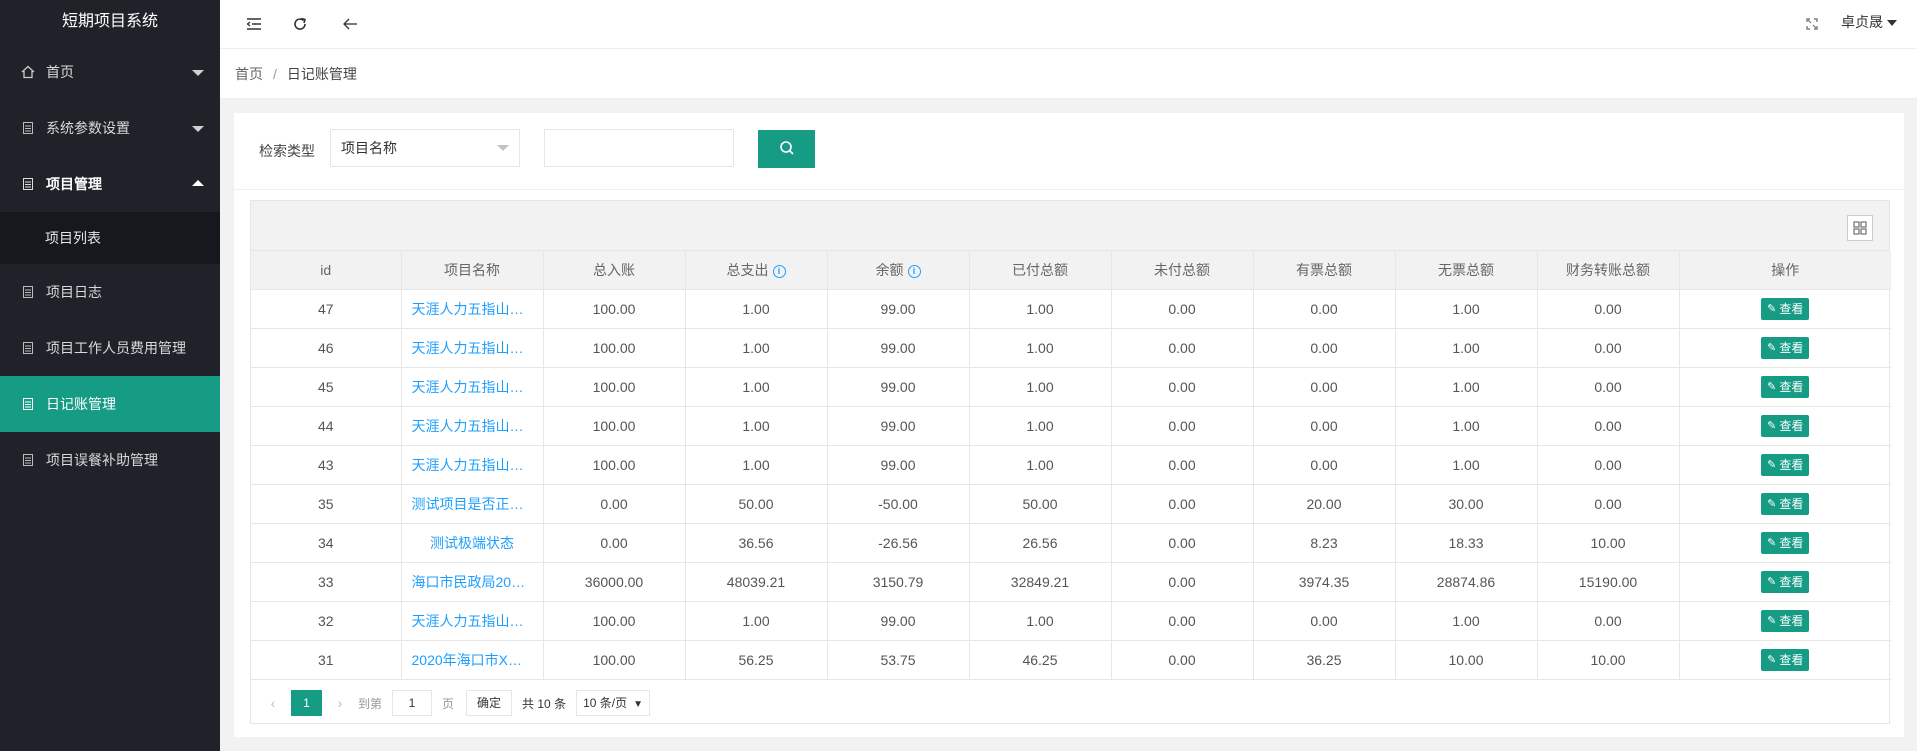  I want to click on table-cell: 8.23, so click(1324, 543).